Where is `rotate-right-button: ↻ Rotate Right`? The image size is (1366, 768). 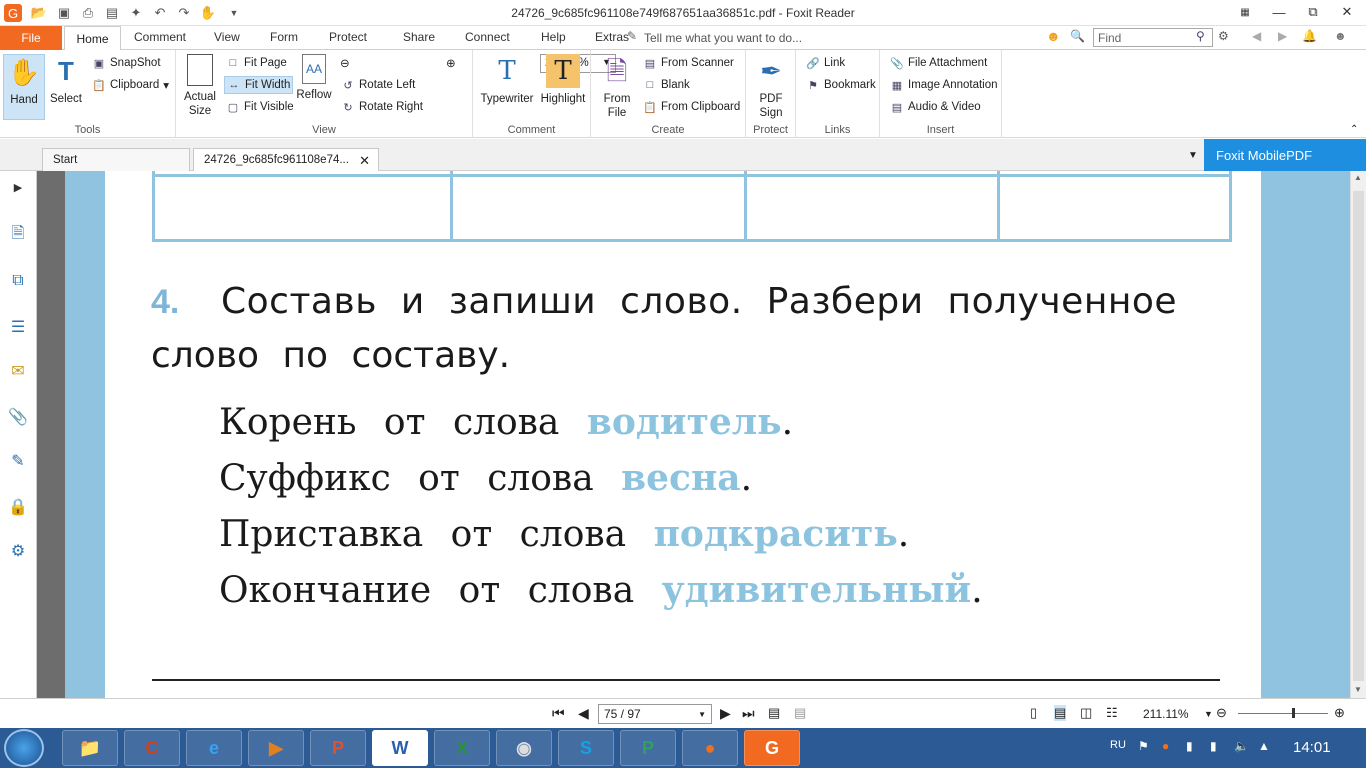
rotate-right-button: ↻ Rotate Right is located at coordinates (382, 107).